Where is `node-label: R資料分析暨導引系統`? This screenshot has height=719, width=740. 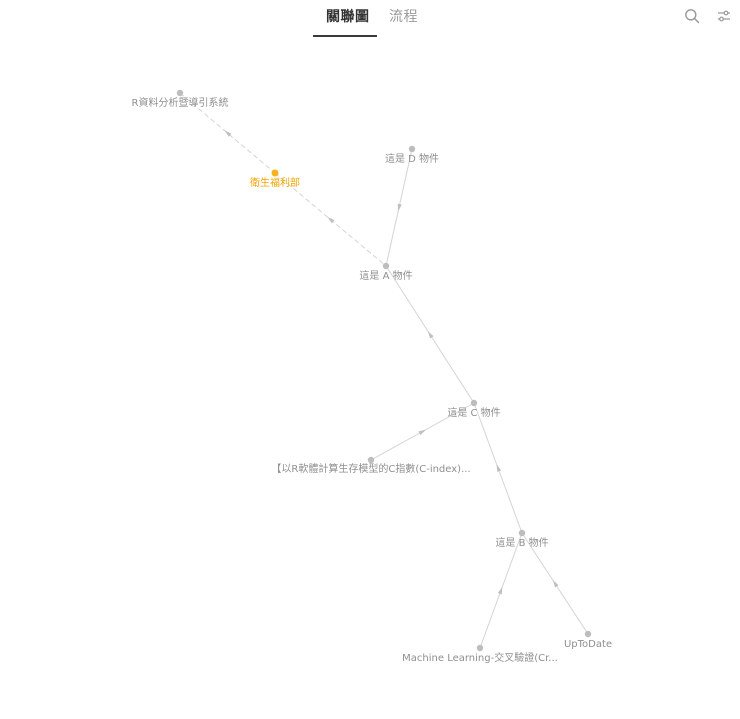 node-label: R資料分析暨導引系統 is located at coordinates (180, 102).